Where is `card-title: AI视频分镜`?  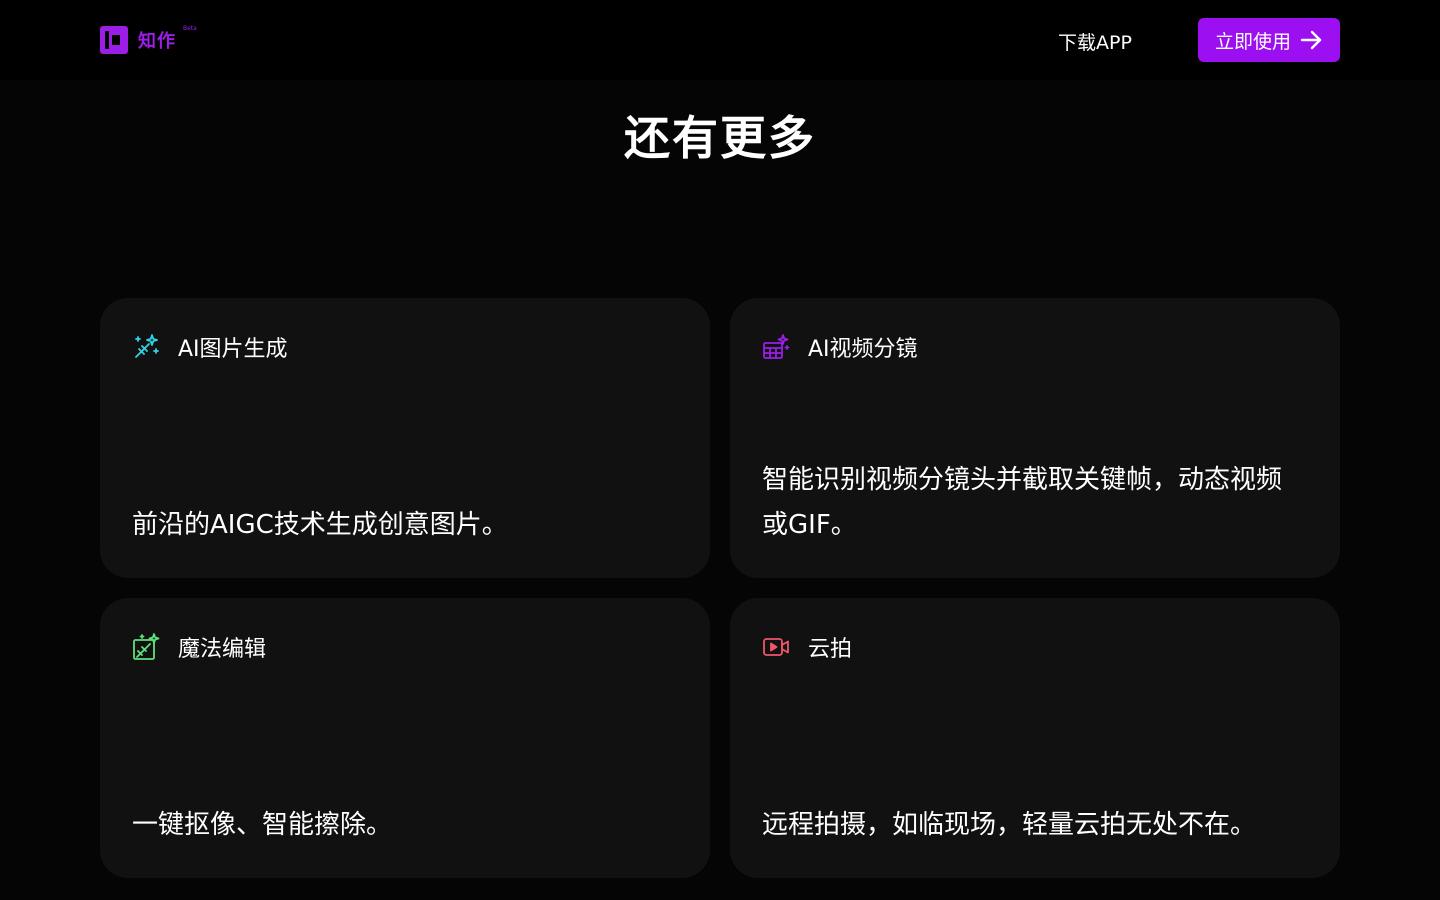
card-title: AI视频分镜 is located at coordinates (863, 349).